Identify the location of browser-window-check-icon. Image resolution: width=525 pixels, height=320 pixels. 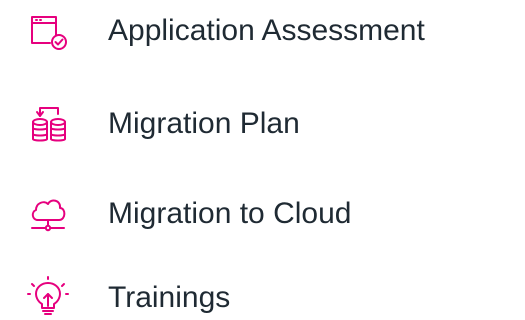
(48, 31).